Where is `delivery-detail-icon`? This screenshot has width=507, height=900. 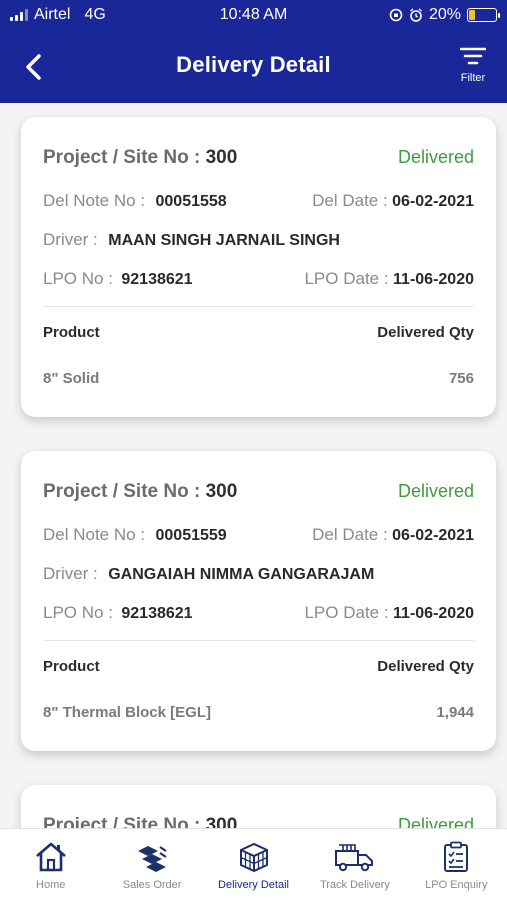
delivery-detail-icon is located at coordinates (253, 857).